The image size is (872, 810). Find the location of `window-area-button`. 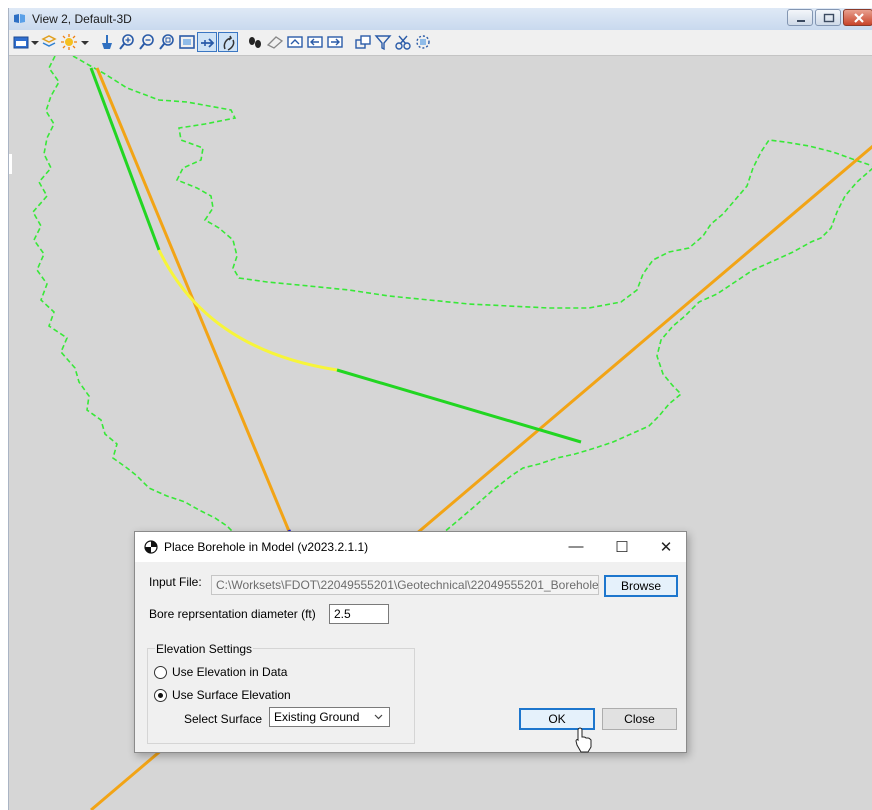

window-area-button is located at coordinates (167, 42).